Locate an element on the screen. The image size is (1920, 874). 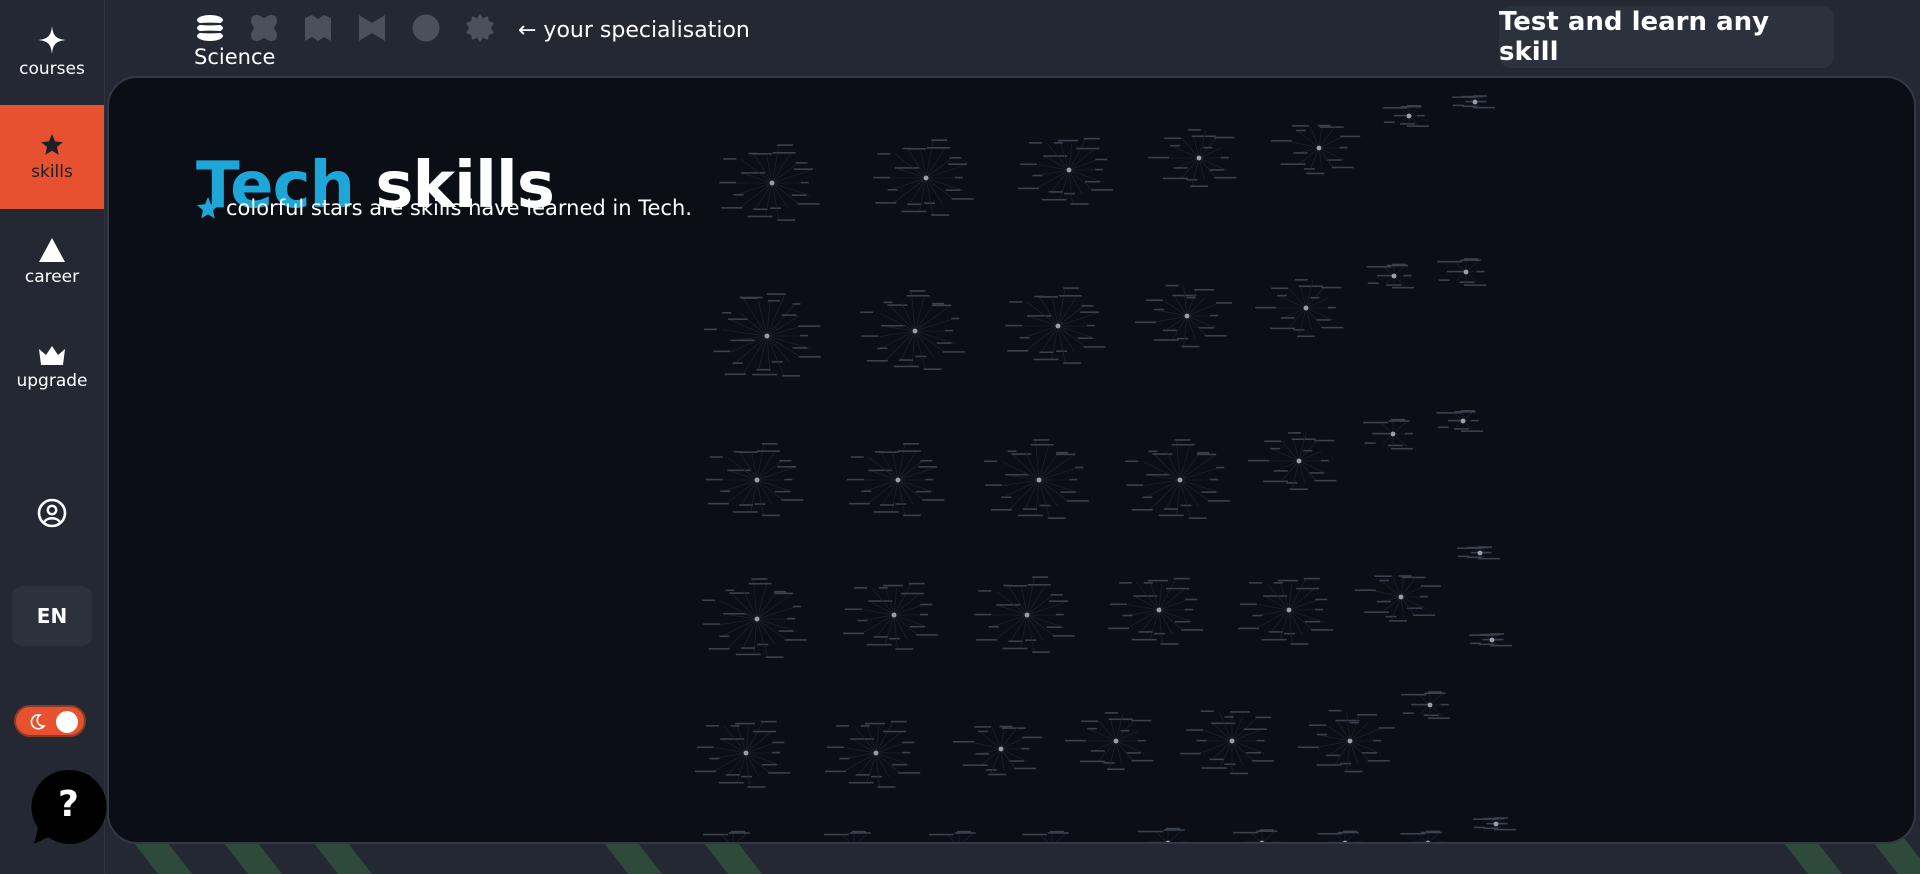
gear-icon is located at coordinates (480, 28).